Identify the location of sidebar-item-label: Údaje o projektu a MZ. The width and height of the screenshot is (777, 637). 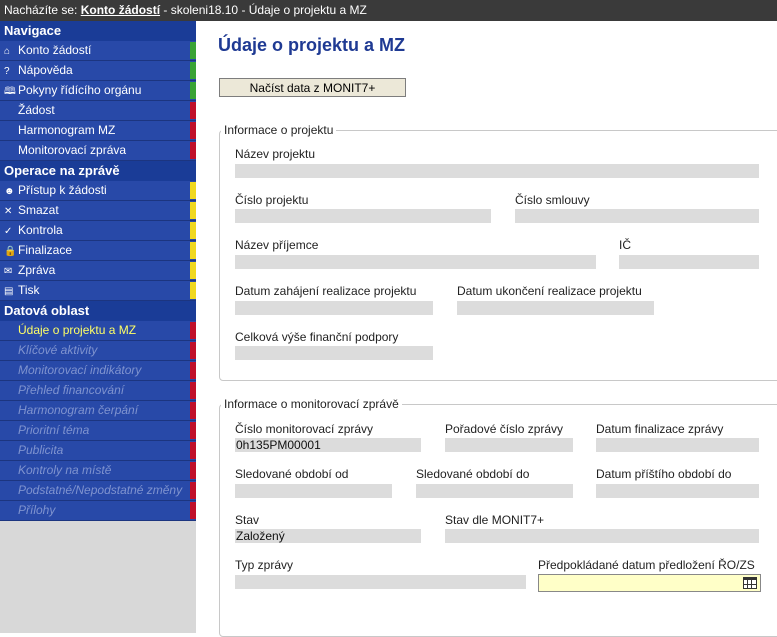
(77, 330).